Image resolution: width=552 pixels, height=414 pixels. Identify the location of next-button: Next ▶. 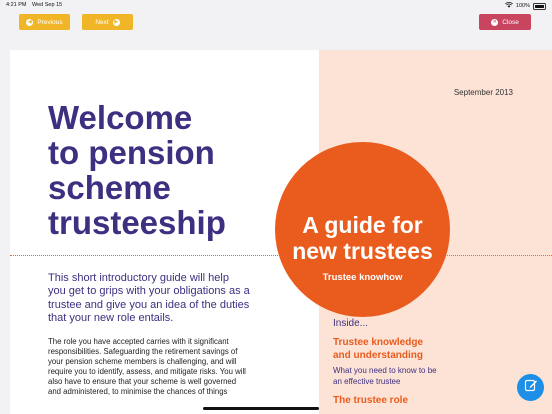
(107, 22).